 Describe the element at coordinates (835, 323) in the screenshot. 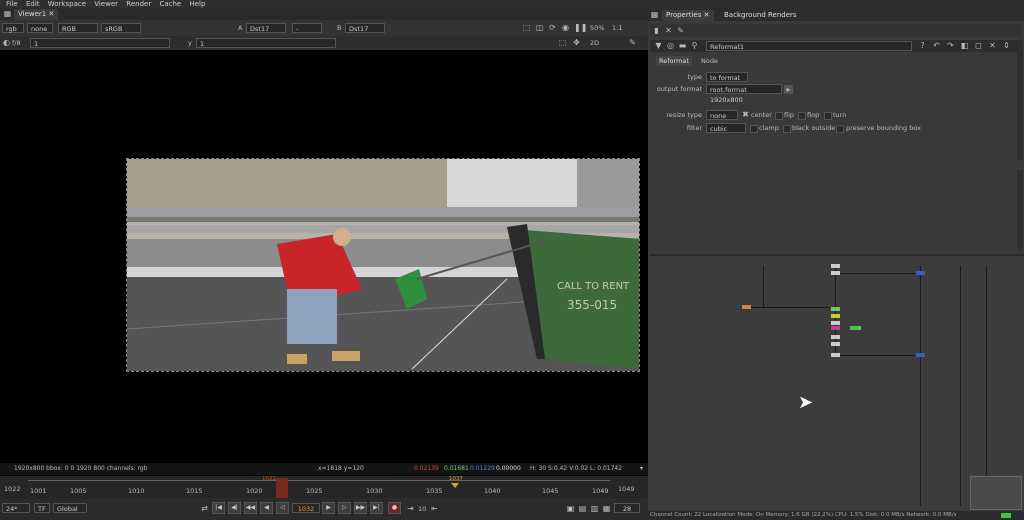

I see `transform-node` at that location.